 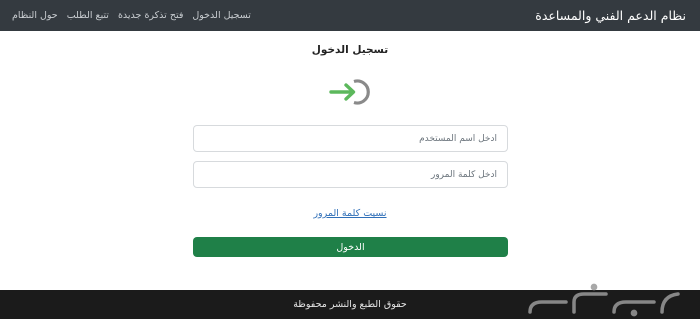 What do you see at coordinates (88, 15) in the screenshot?
I see `nav-link-track-request: تتبع الطلب` at bounding box center [88, 15].